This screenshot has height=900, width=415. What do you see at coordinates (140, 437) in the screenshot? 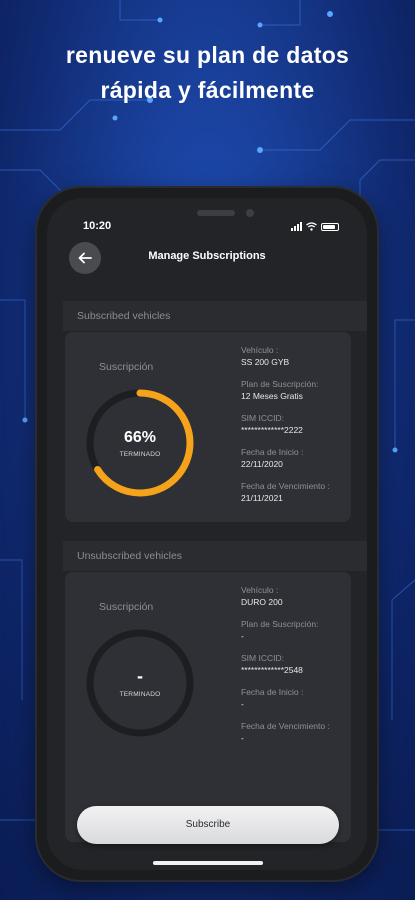
I see `progress-percent: 66%` at bounding box center [140, 437].